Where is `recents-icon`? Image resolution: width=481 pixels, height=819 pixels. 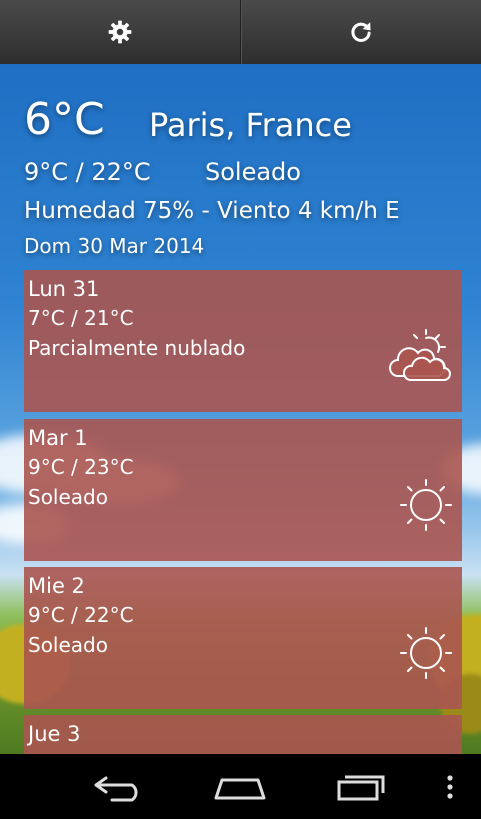 recents-icon is located at coordinates (363, 787).